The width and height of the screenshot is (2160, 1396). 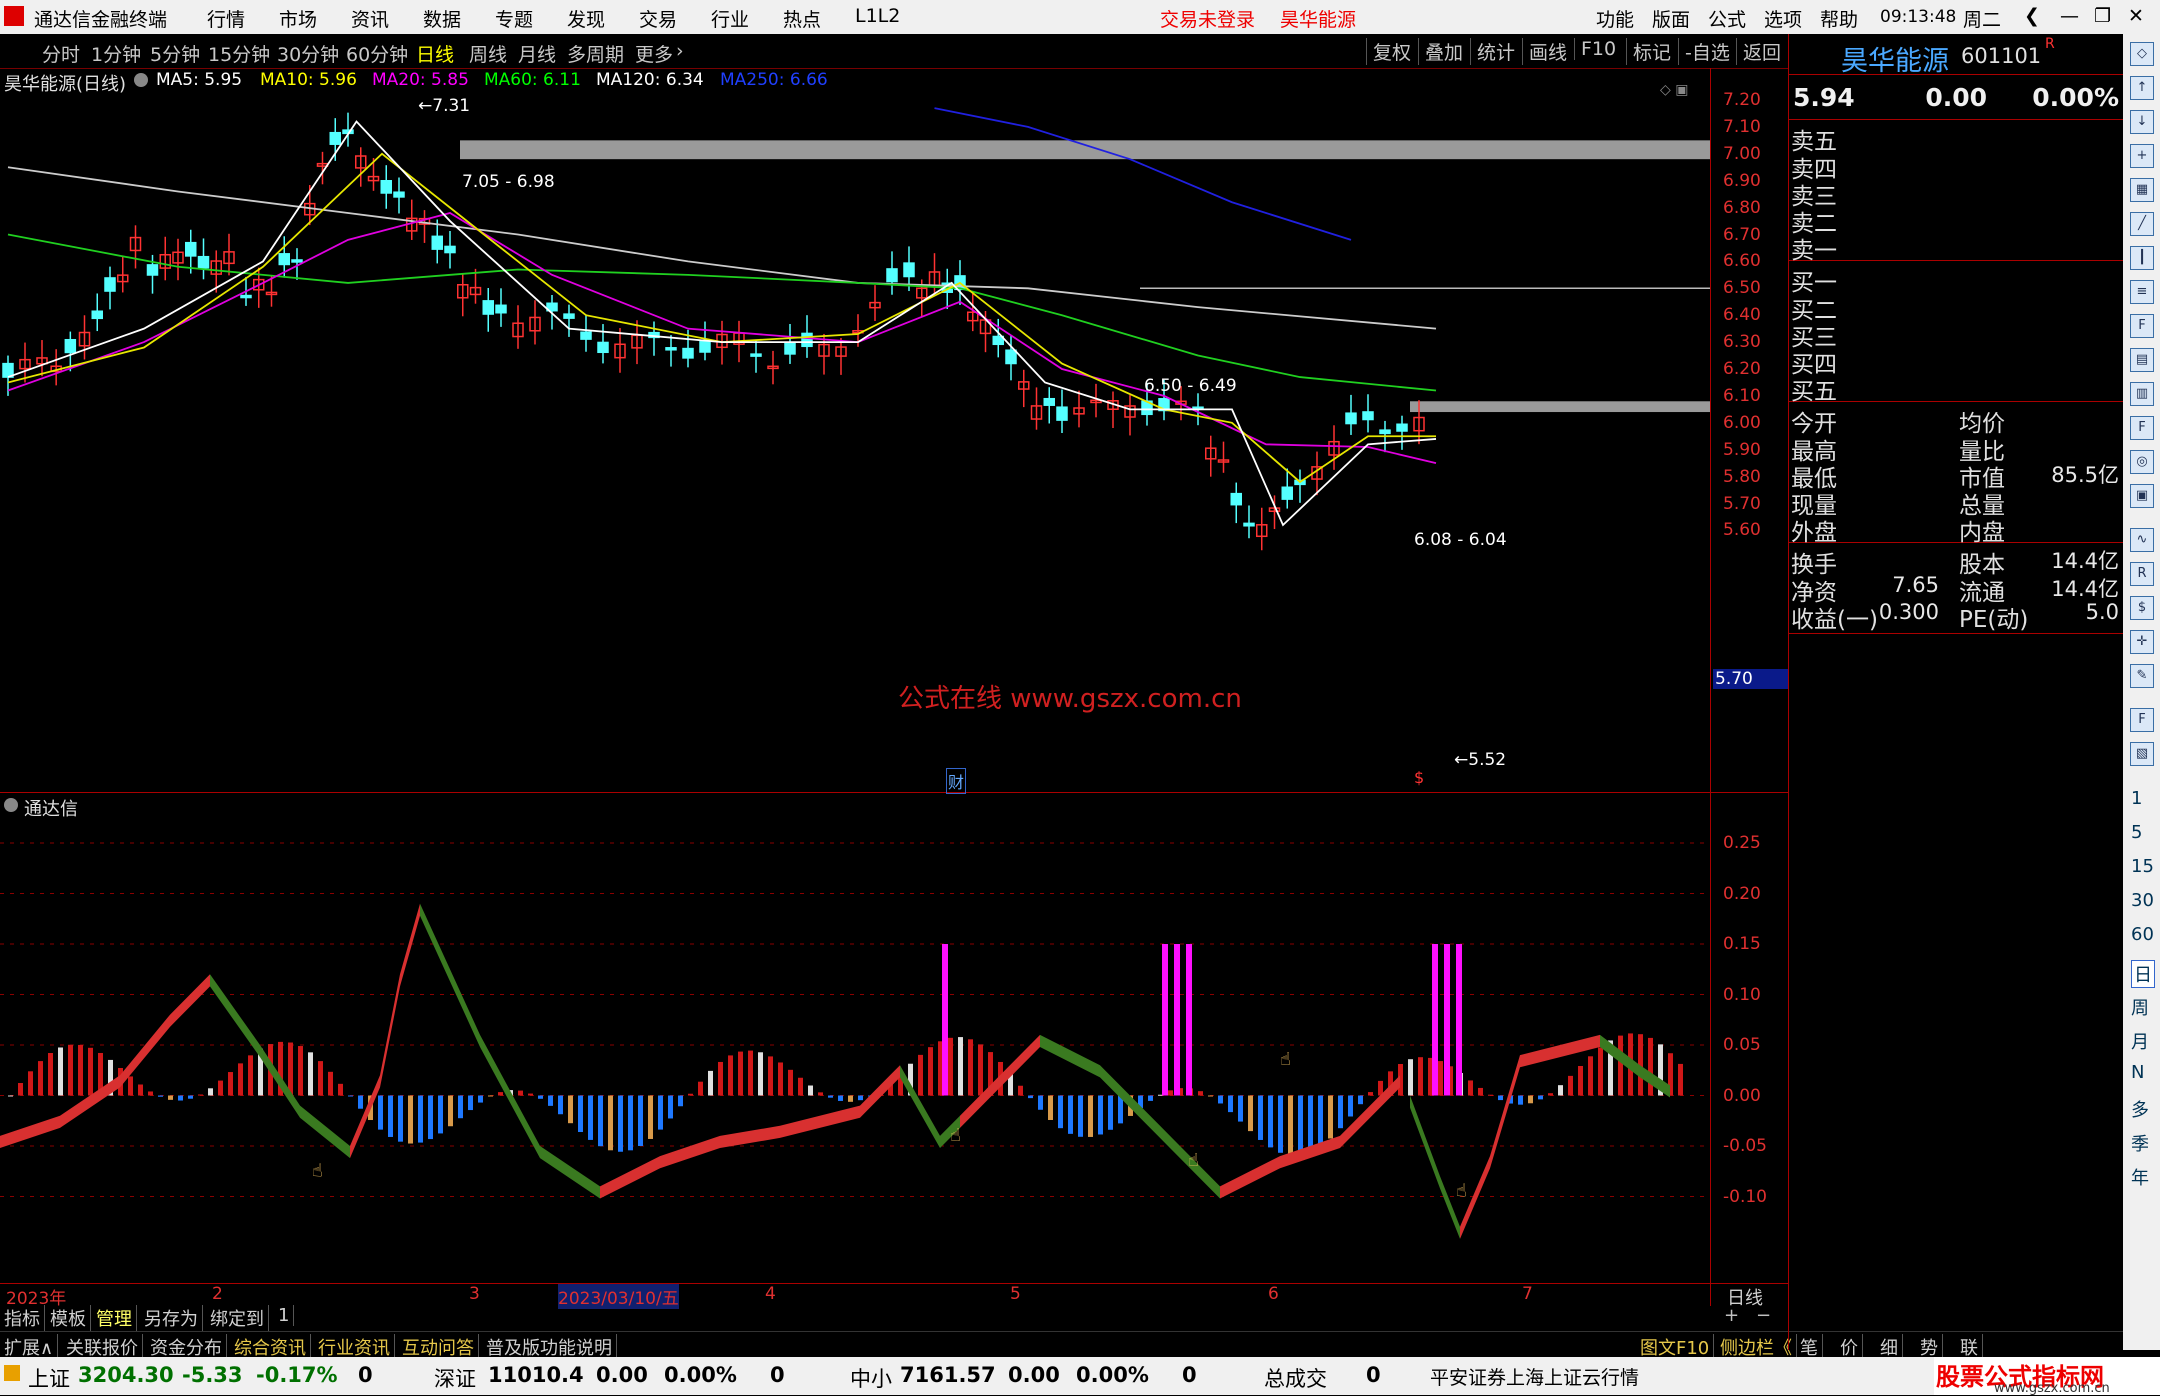 What do you see at coordinates (2142, 608) in the screenshot?
I see `dollar-icon: $` at bounding box center [2142, 608].